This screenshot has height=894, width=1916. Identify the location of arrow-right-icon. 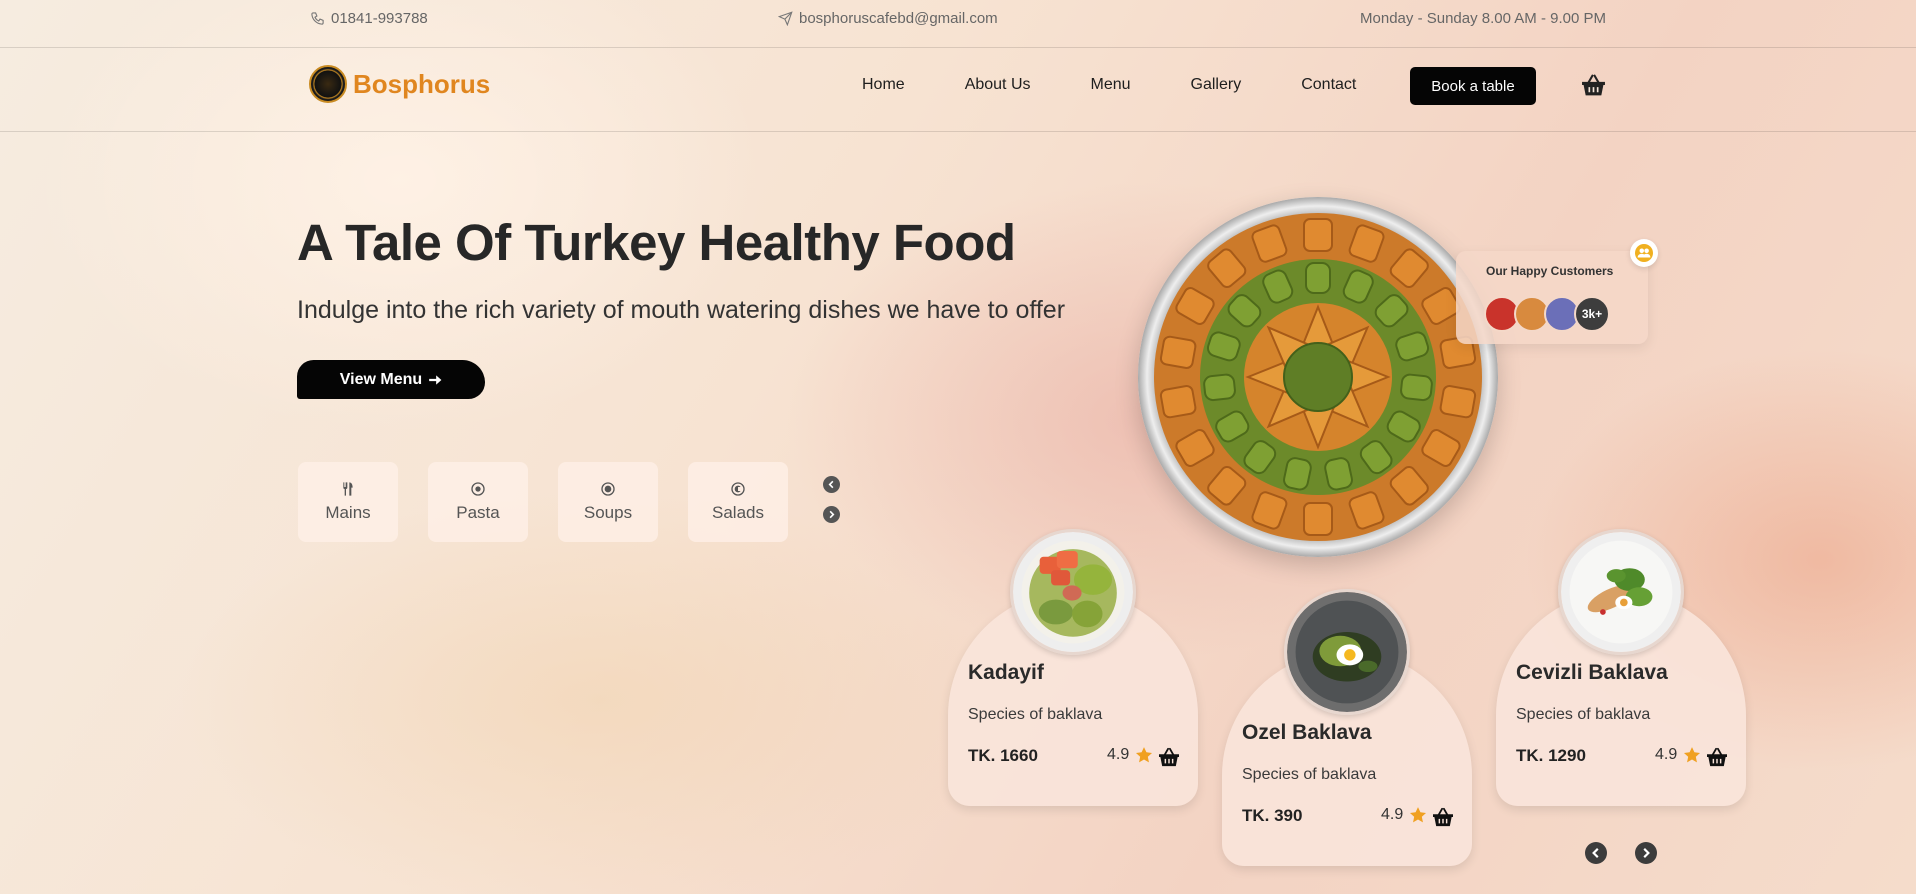
(435, 379).